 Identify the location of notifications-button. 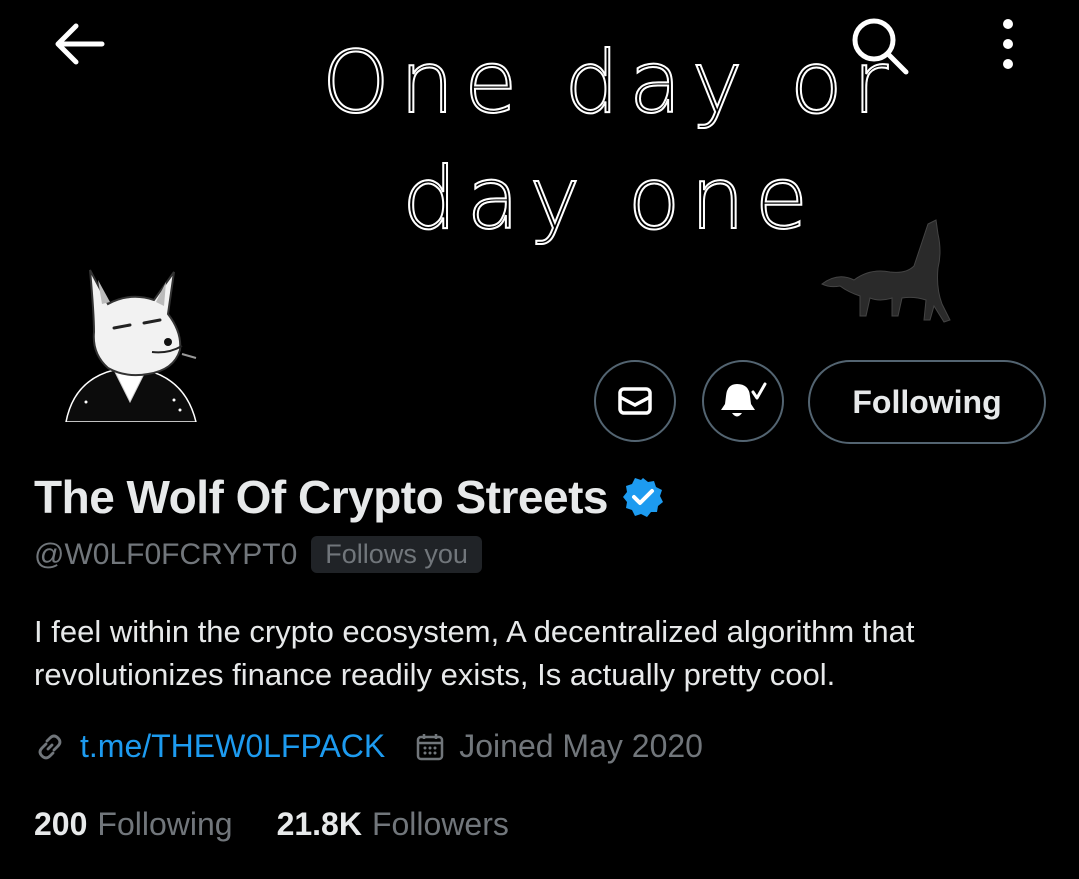
(743, 401).